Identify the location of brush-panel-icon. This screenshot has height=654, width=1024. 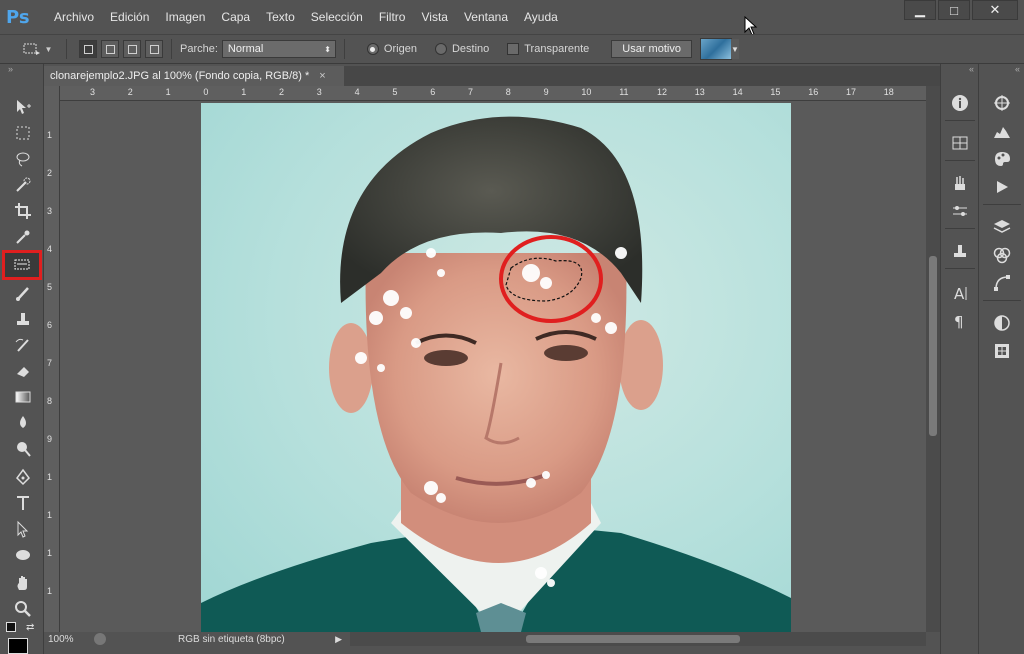
(960, 211).